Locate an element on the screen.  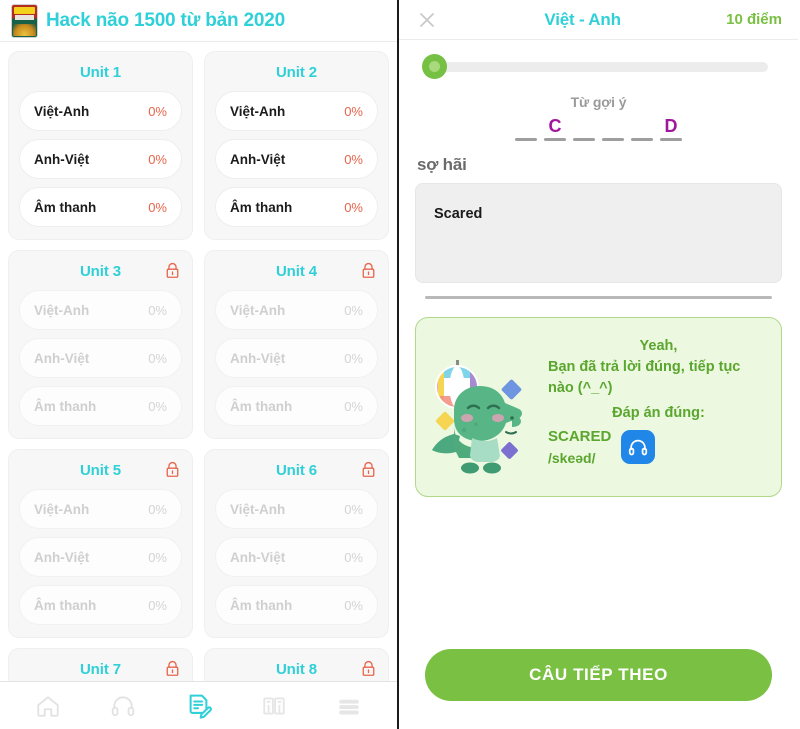
feedback-line2: Bạn đã trả lời đúng, tiếp tục nào (^_^) is located at coordinates (644, 378).